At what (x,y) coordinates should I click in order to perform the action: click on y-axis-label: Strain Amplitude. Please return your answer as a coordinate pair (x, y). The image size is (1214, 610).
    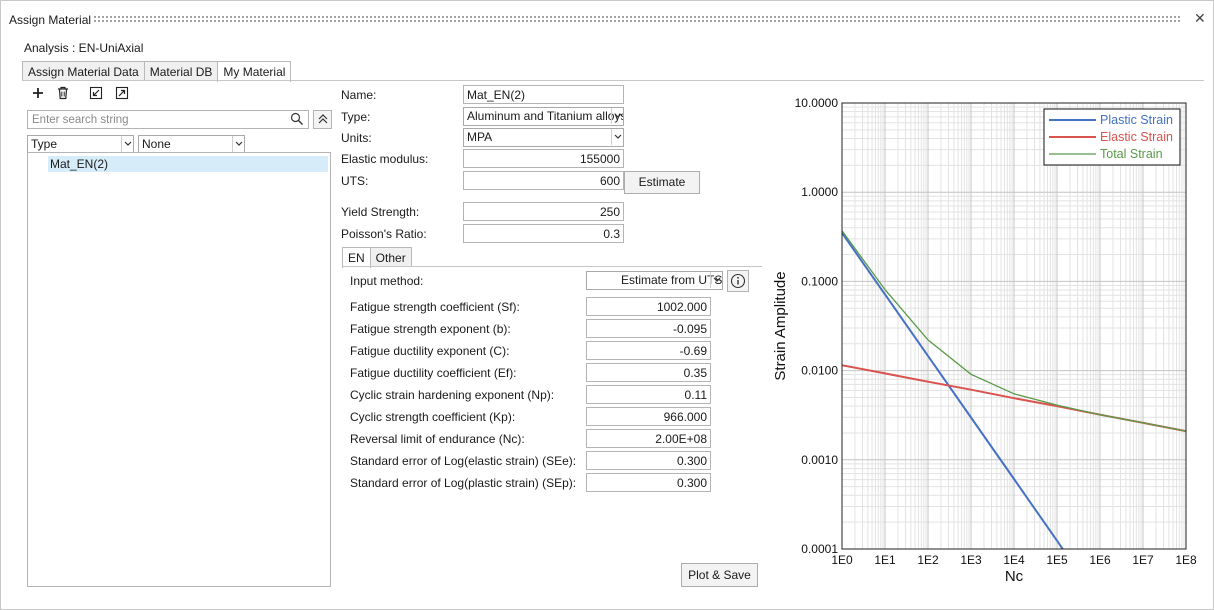
    Looking at the image, I should click on (780, 325).